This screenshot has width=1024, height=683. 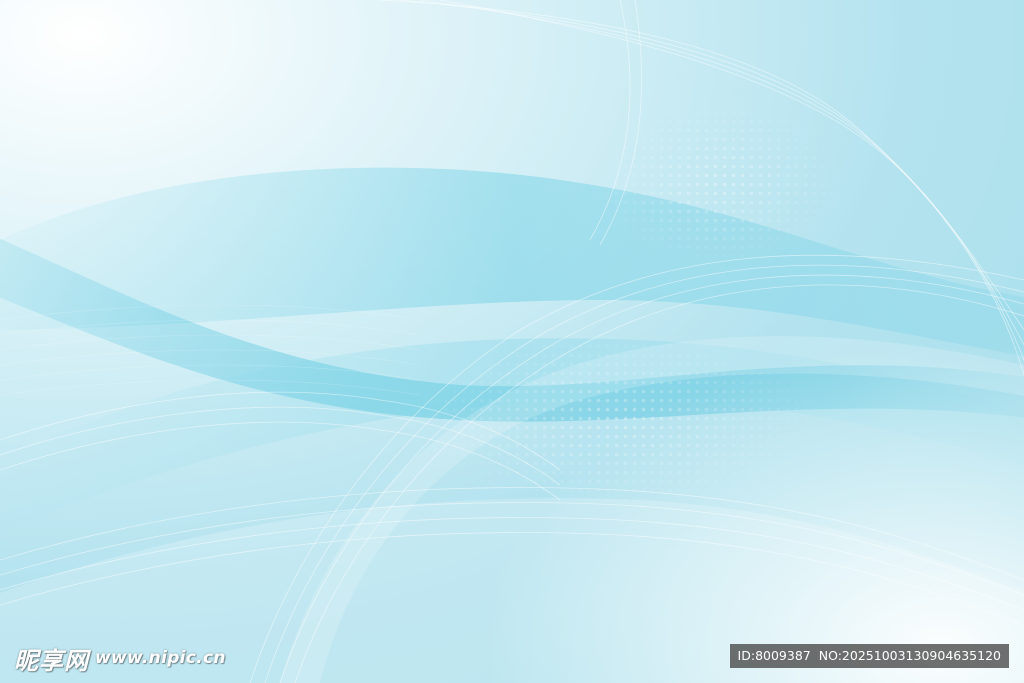 I want to click on image-id-badge: ID:8009387 NO:20251003130904635120, so click(x=869, y=656).